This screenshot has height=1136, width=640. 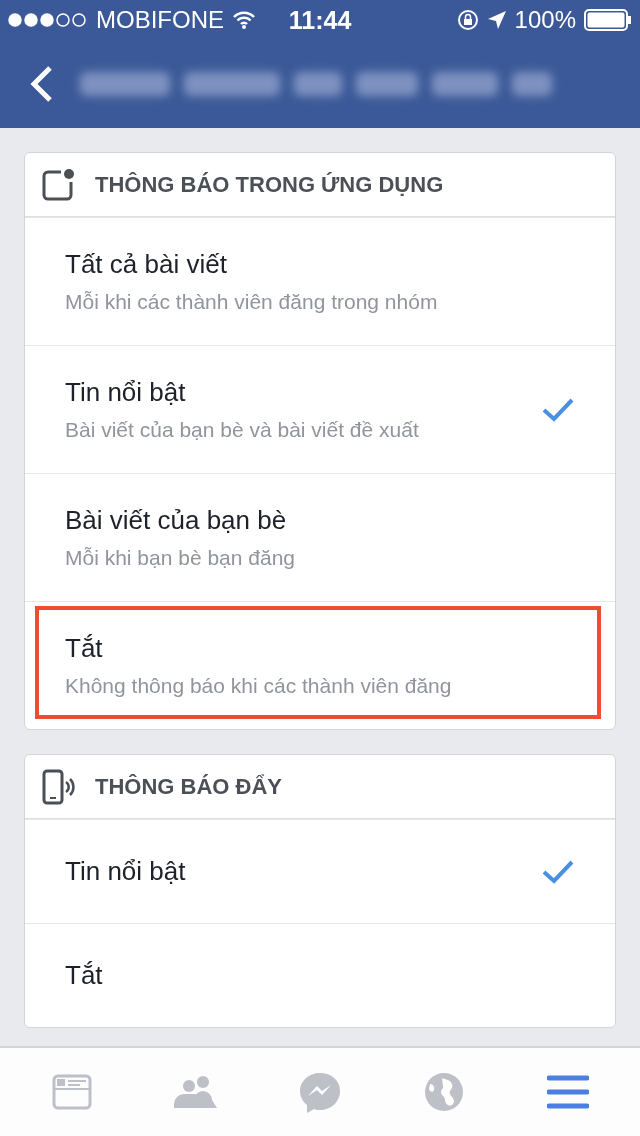 What do you see at coordinates (252, 302) in the screenshot?
I see `option-description: Mỗi khi các thành viên đăng trong nhóm` at bounding box center [252, 302].